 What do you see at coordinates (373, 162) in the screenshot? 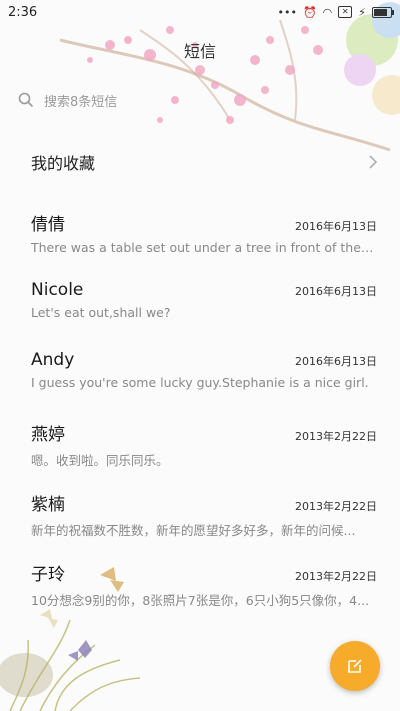
I see `chevron-right-icon` at bounding box center [373, 162].